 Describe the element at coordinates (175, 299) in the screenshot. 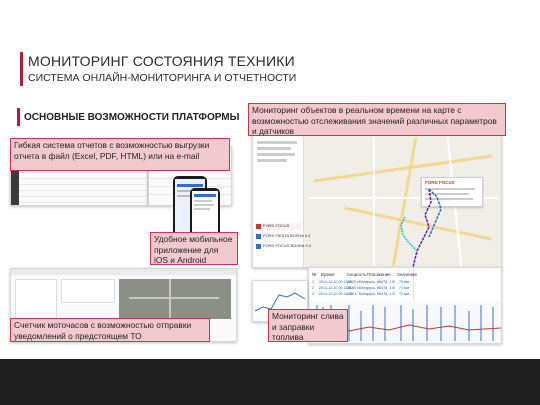

I see `motohours-map` at that location.